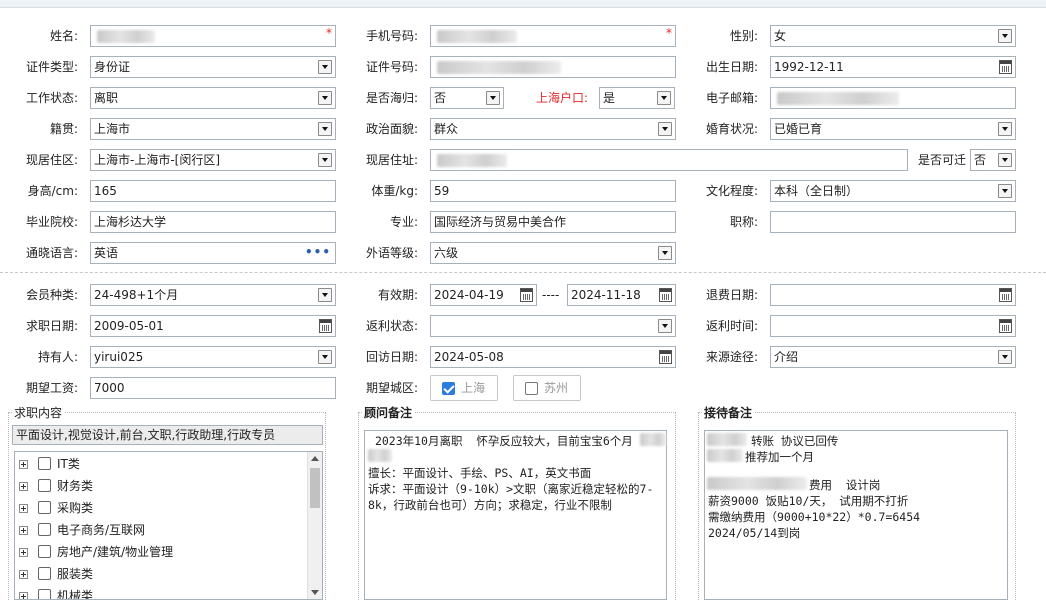 The image size is (1046, 600). I want to click on work-status-select: 离职, so click(213, 98).